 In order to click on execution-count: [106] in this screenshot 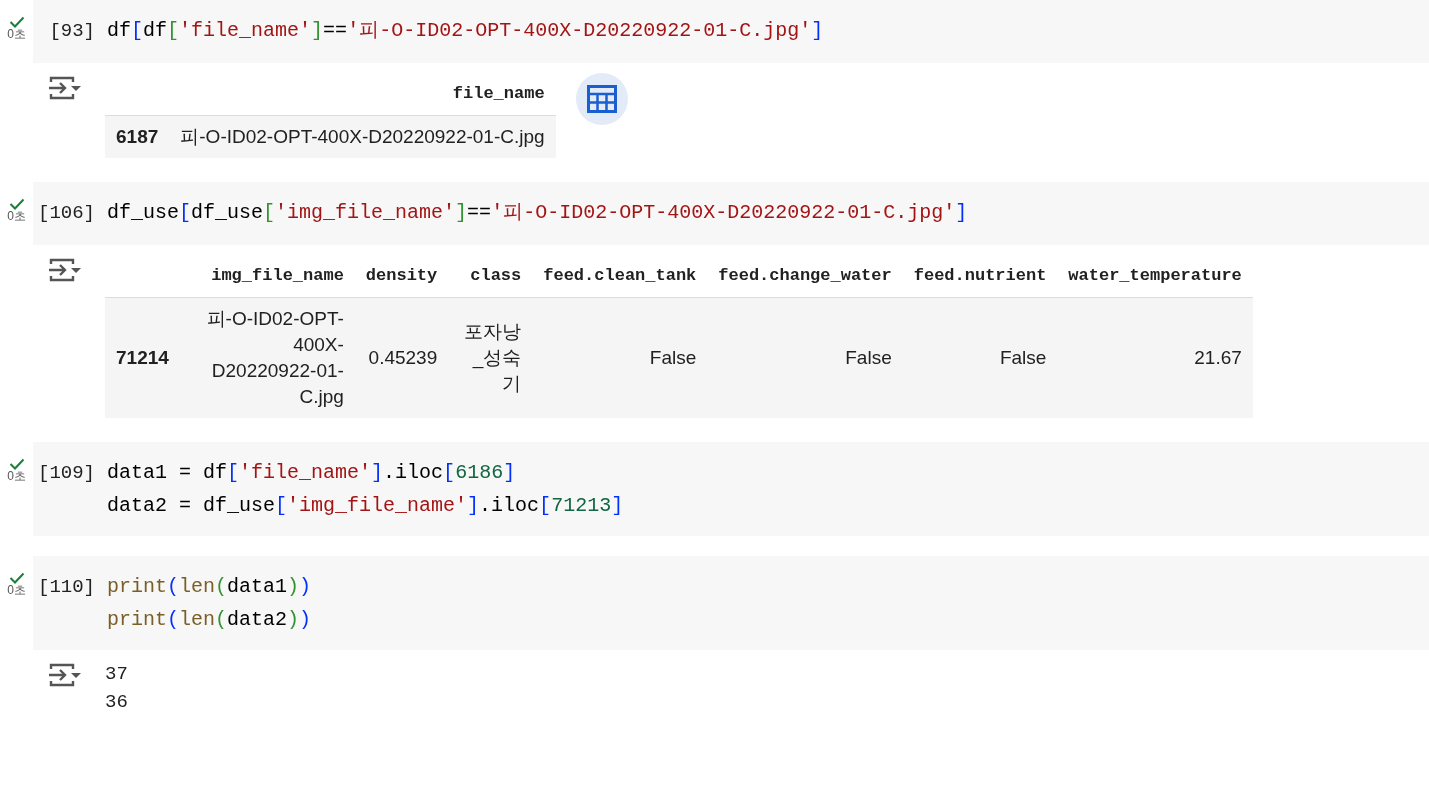, I will do `click(66, 213)`.